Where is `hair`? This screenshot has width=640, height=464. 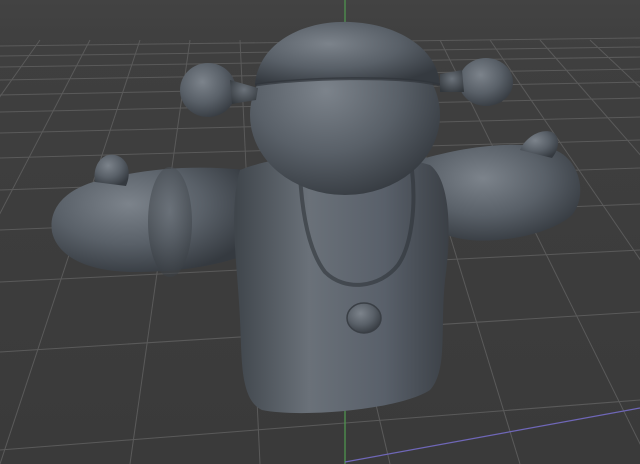 hair is located at coordinates (347, 53).